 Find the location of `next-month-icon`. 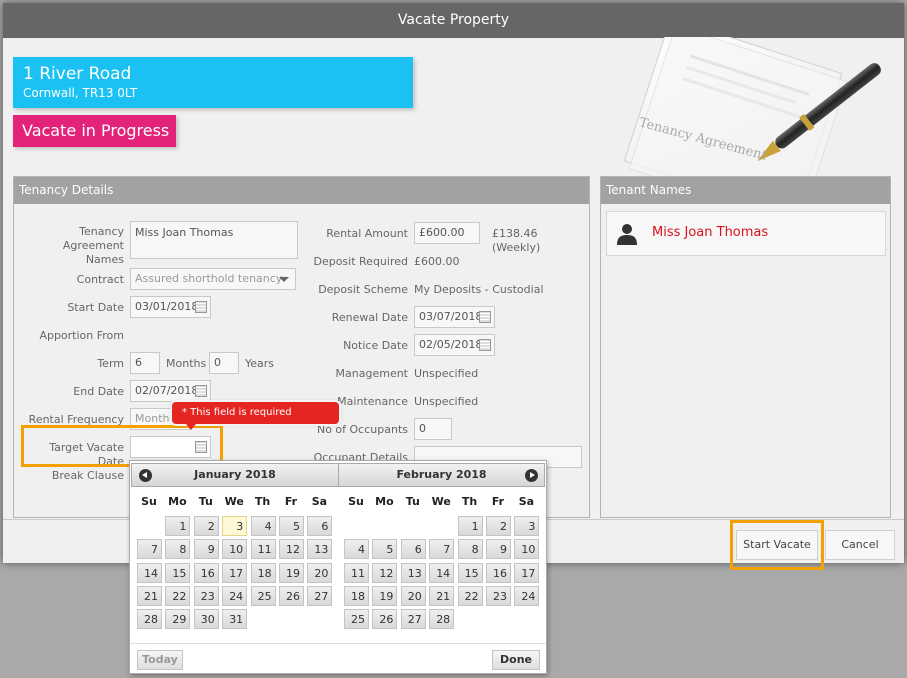

next-month-icon is located at coordinates (531, 475).